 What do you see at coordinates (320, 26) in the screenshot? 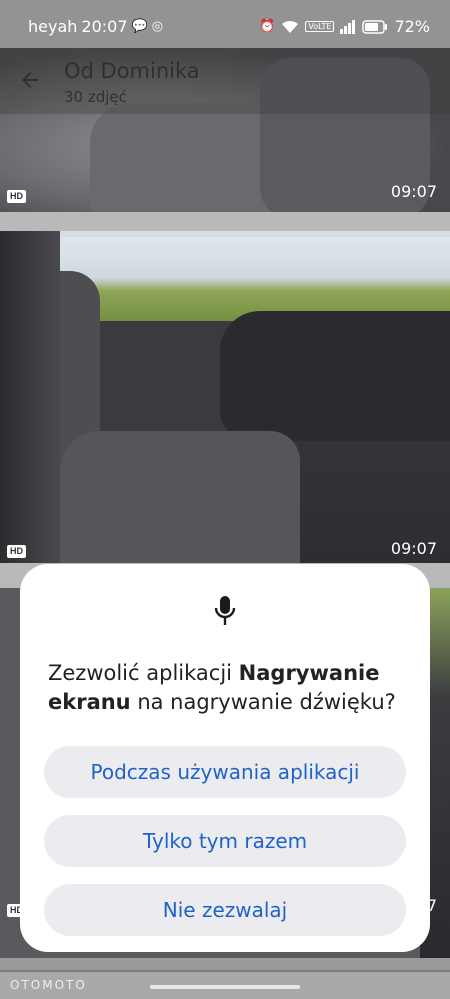
I see `volte-badge: VoLTE` at bounding box center [320, 26].